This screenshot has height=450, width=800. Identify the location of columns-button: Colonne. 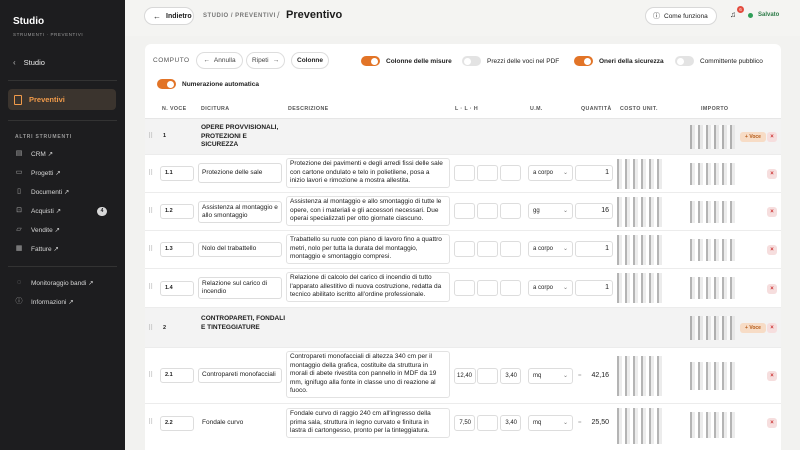
(310, 60).